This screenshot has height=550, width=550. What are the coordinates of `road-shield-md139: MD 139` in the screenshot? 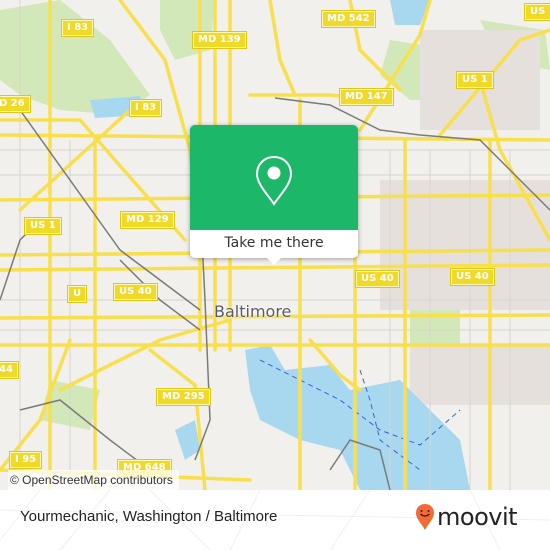 It's located at (219, 40).